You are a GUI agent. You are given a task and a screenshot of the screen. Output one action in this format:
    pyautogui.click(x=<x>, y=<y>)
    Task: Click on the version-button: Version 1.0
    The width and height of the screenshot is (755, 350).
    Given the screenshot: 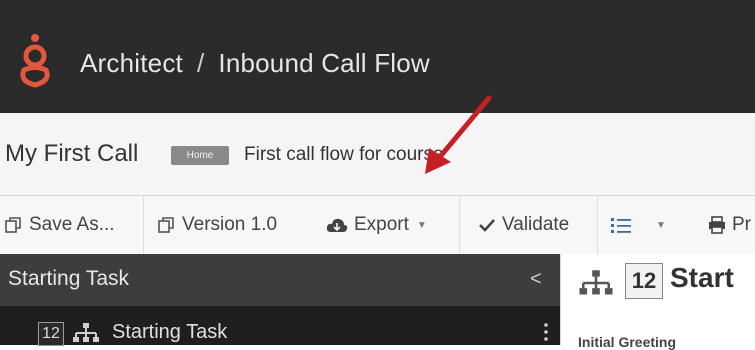 What is the action you would take?
    pyautogui.click(x=217, y=225)
    